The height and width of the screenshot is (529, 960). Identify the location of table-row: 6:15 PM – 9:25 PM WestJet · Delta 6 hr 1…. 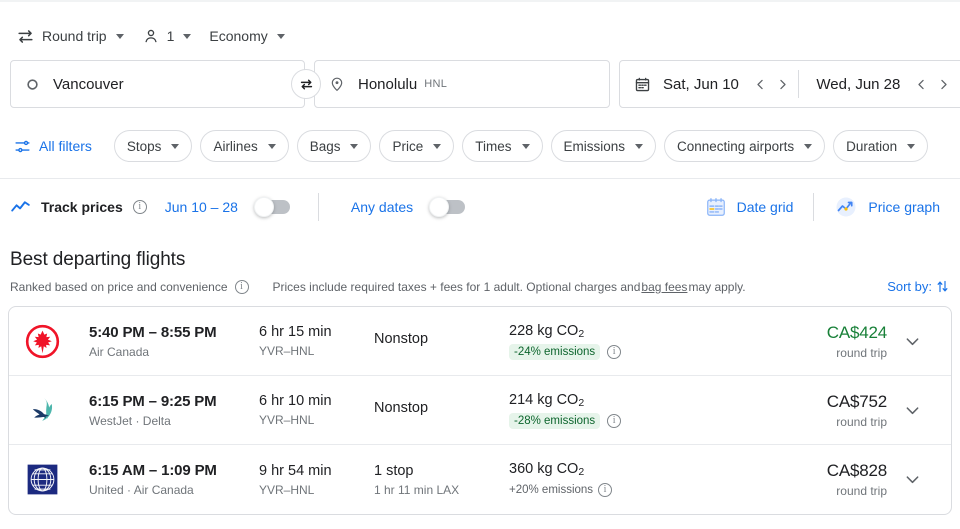
(480, 410).